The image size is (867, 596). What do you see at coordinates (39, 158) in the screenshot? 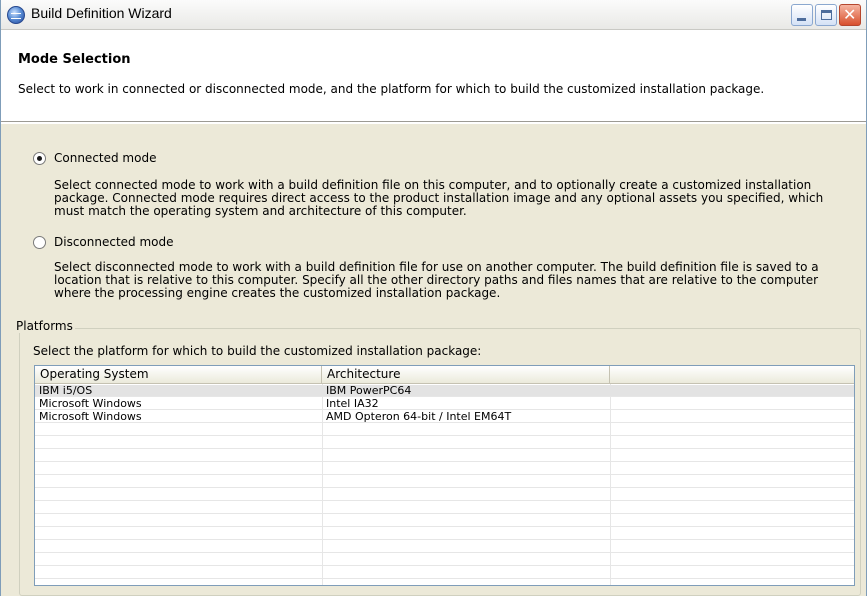
I see `connected-mode-radio-button` at bounding box center [39, 158].